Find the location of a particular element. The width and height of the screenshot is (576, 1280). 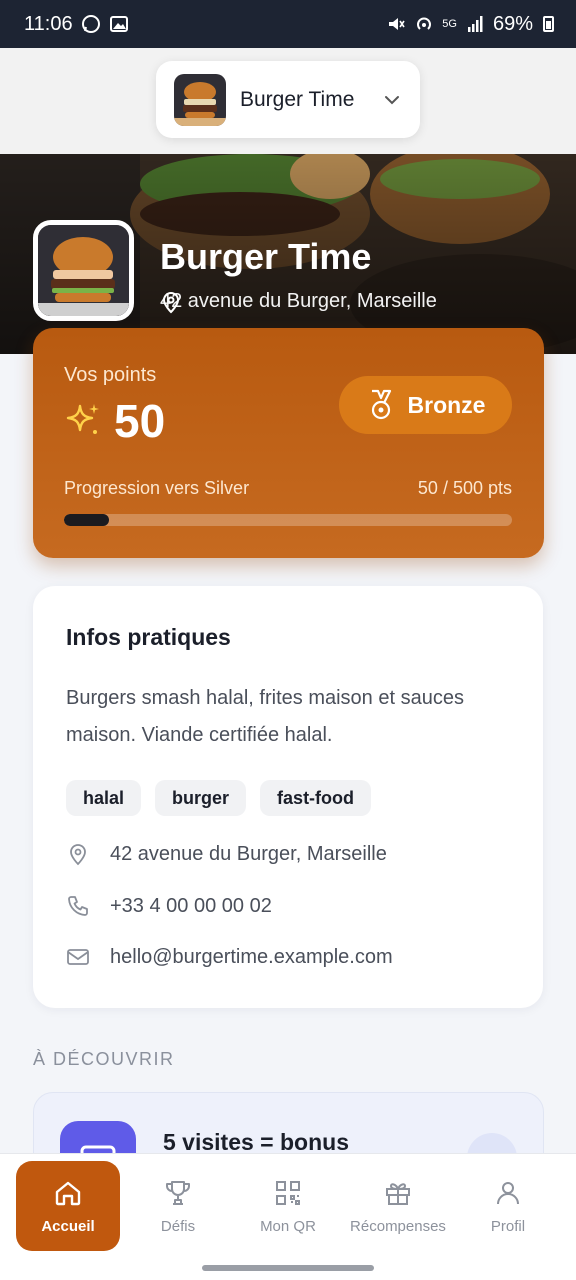

restaurant-selector-name: Burger Time is located at coordinates (297, 99).